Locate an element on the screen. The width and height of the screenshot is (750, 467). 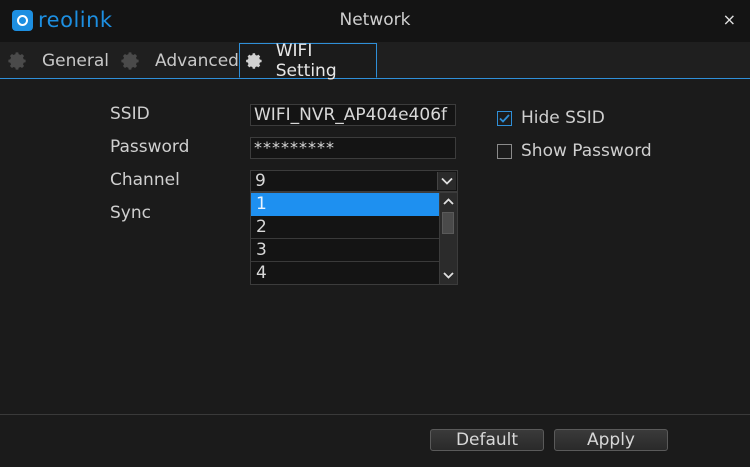
title-bar: reolink Network × is located at coordinates (375, 21).